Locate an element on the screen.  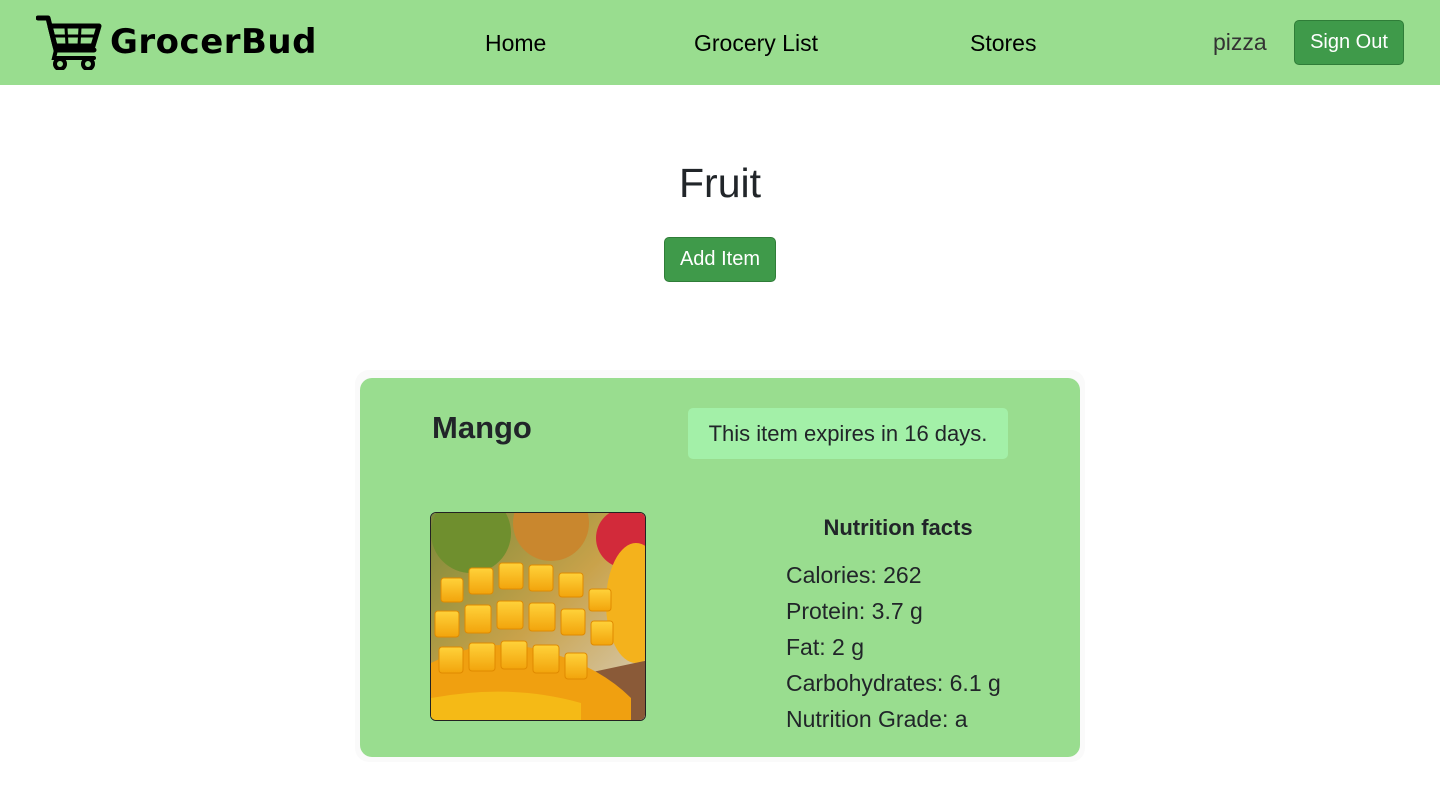
nutrition-calories: Calories: 262 is located at coordinates (854, 575).